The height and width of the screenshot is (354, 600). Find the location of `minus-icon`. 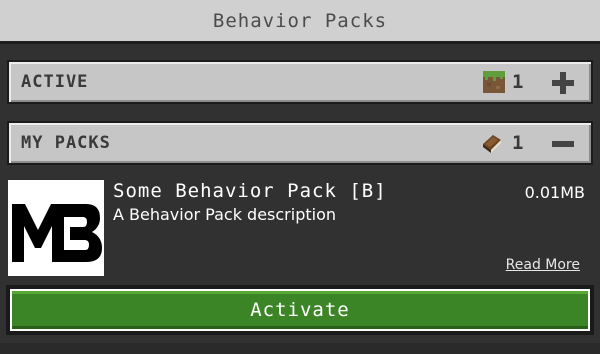

minus-icon is located at coordinates (563, 144).